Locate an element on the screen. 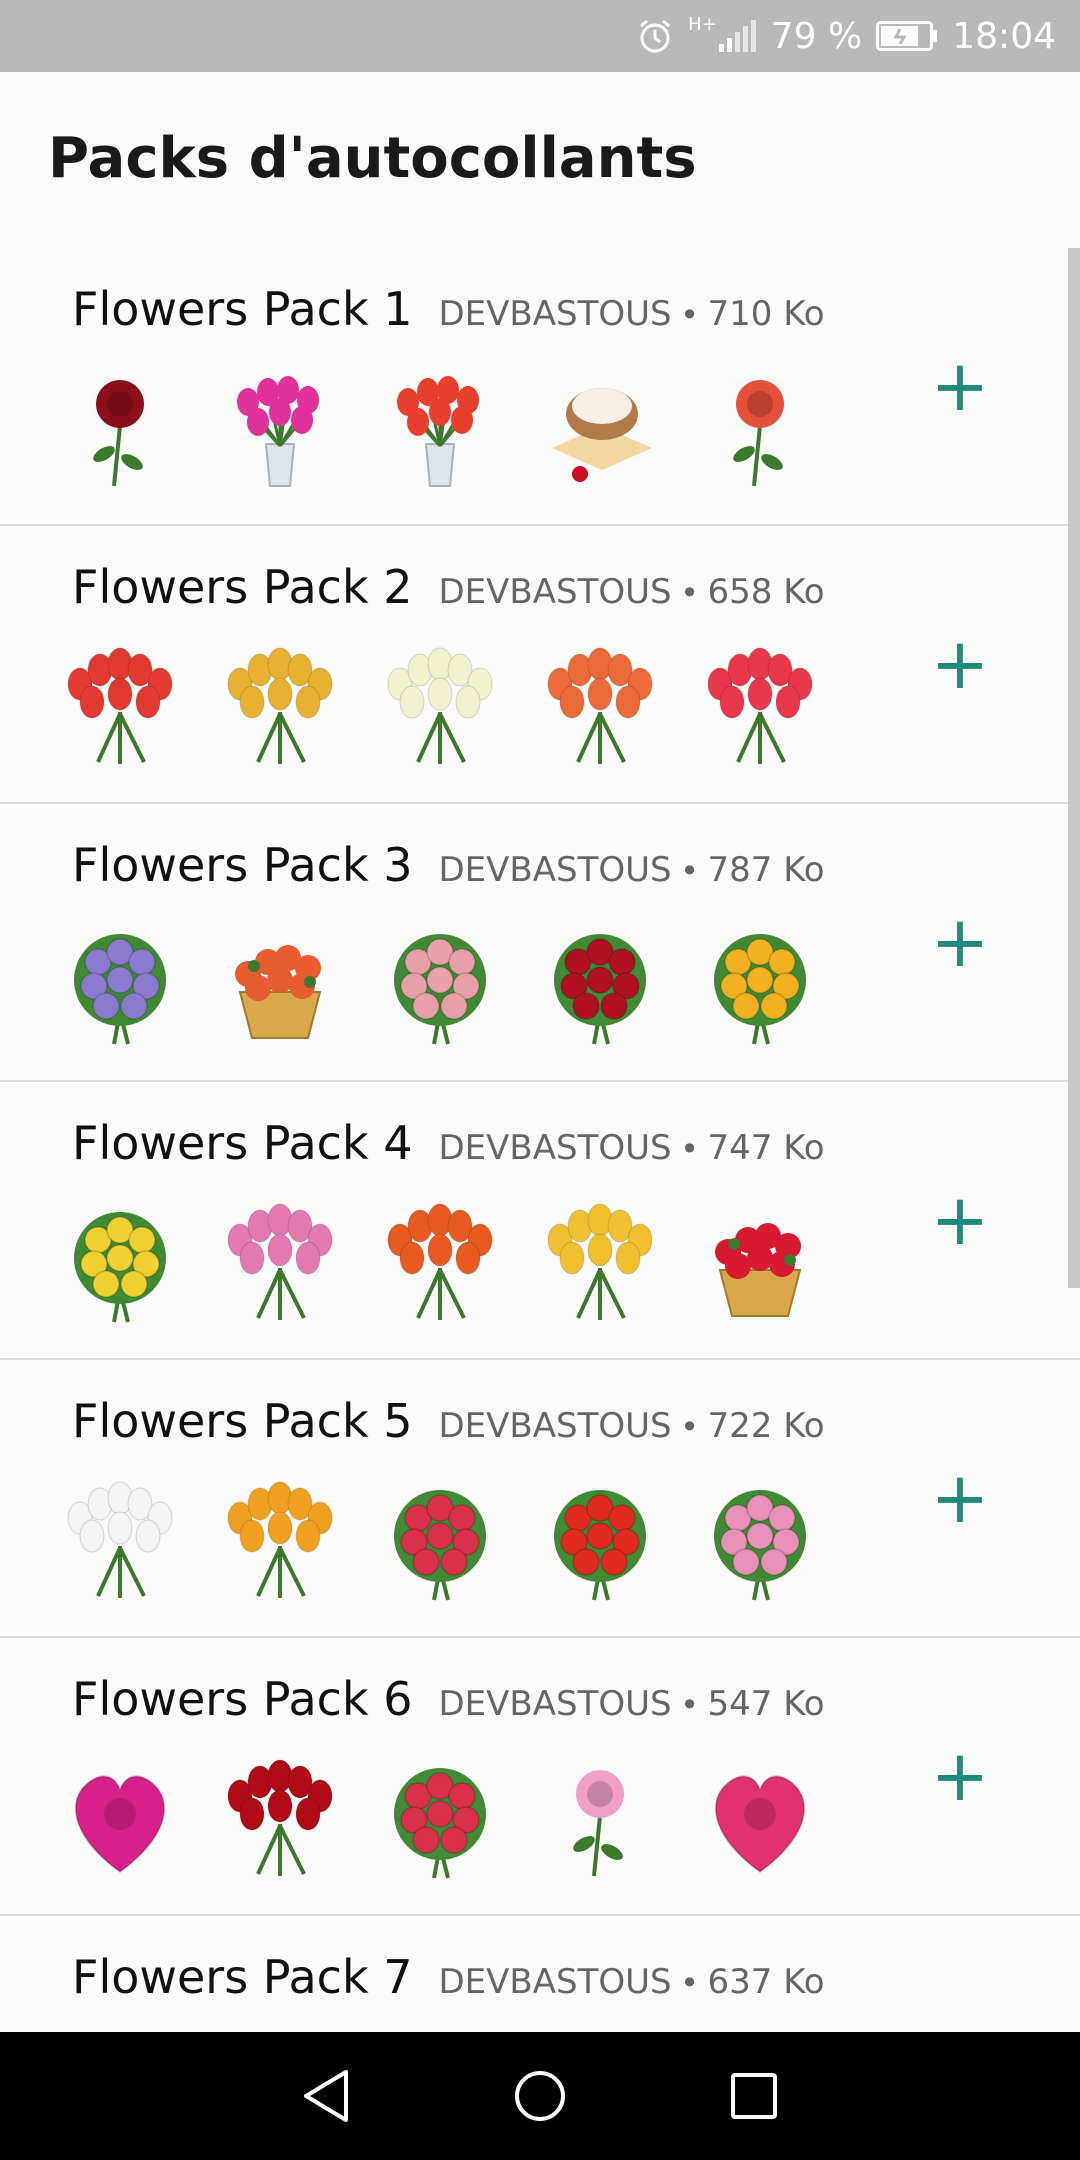  pack-size: 722 Ko is located at coordinates (766, 1426).